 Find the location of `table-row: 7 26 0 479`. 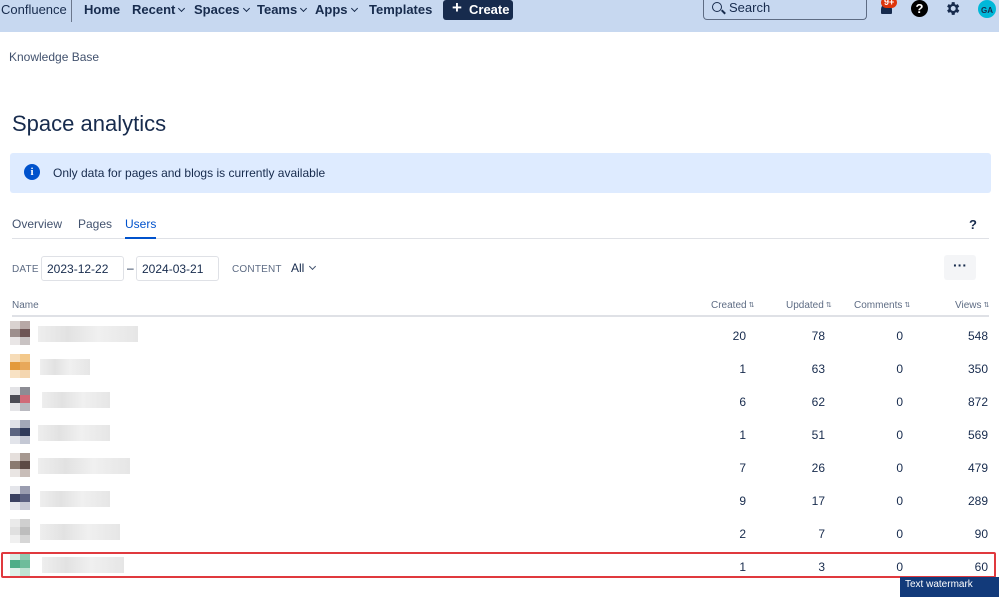

table-row: 7 26 0 479 is located at coordinates (499, 466).